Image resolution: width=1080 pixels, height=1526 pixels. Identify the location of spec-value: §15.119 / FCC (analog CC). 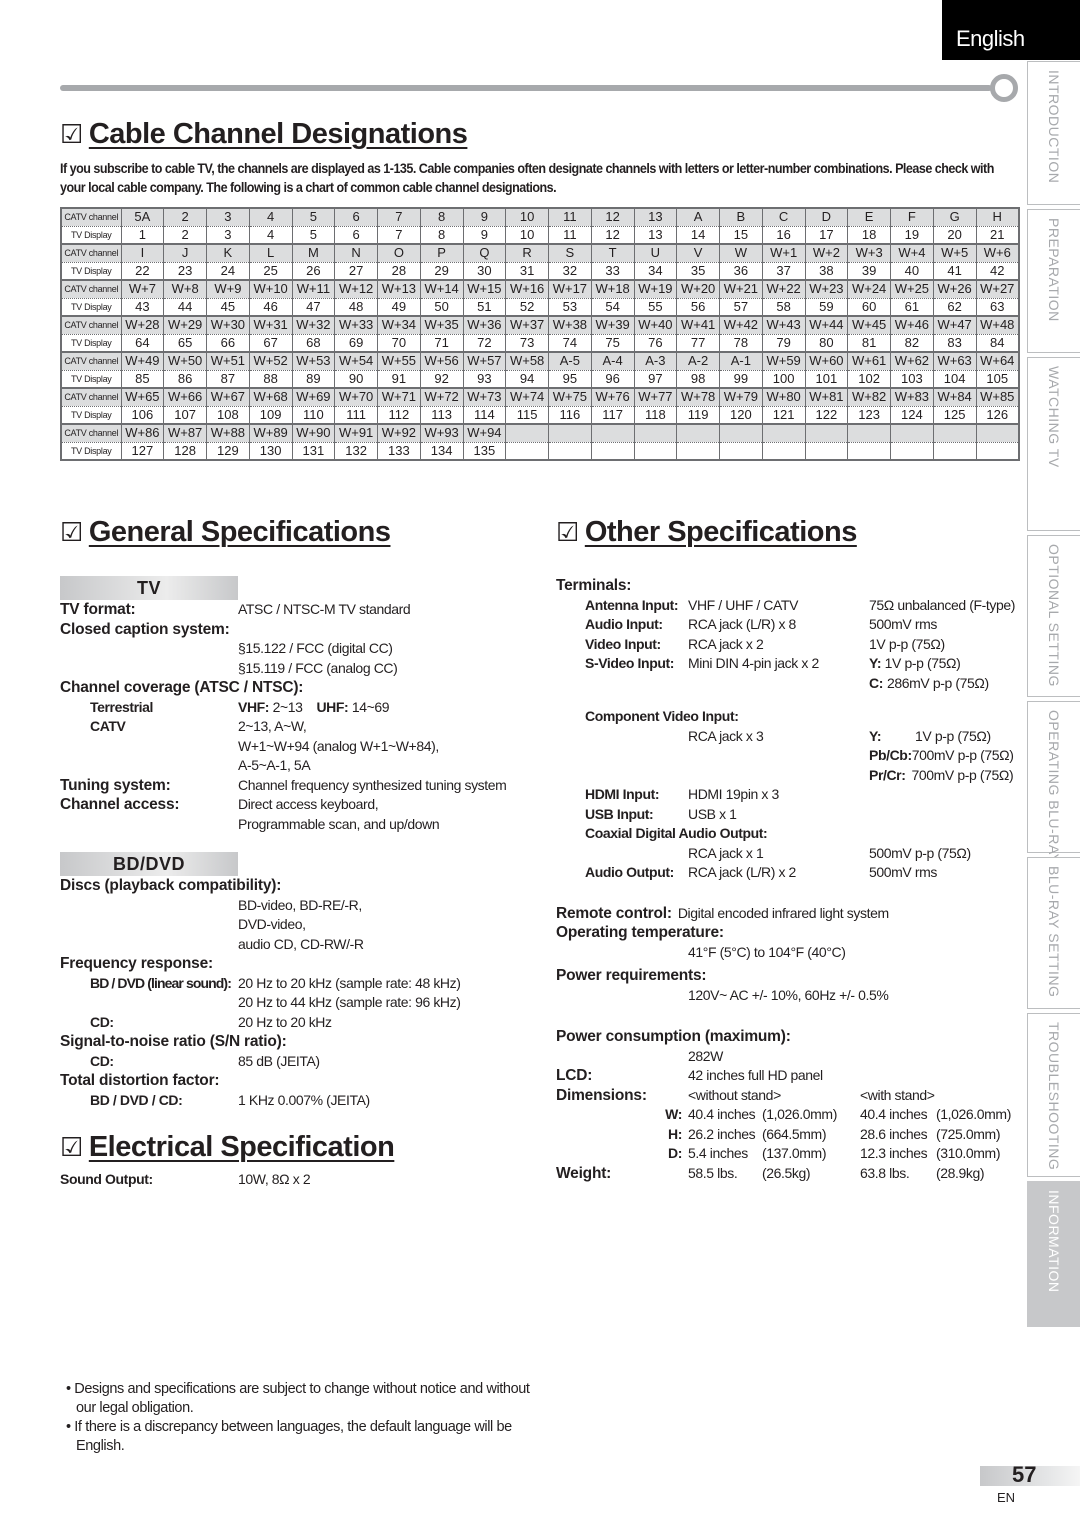
(318, 667).